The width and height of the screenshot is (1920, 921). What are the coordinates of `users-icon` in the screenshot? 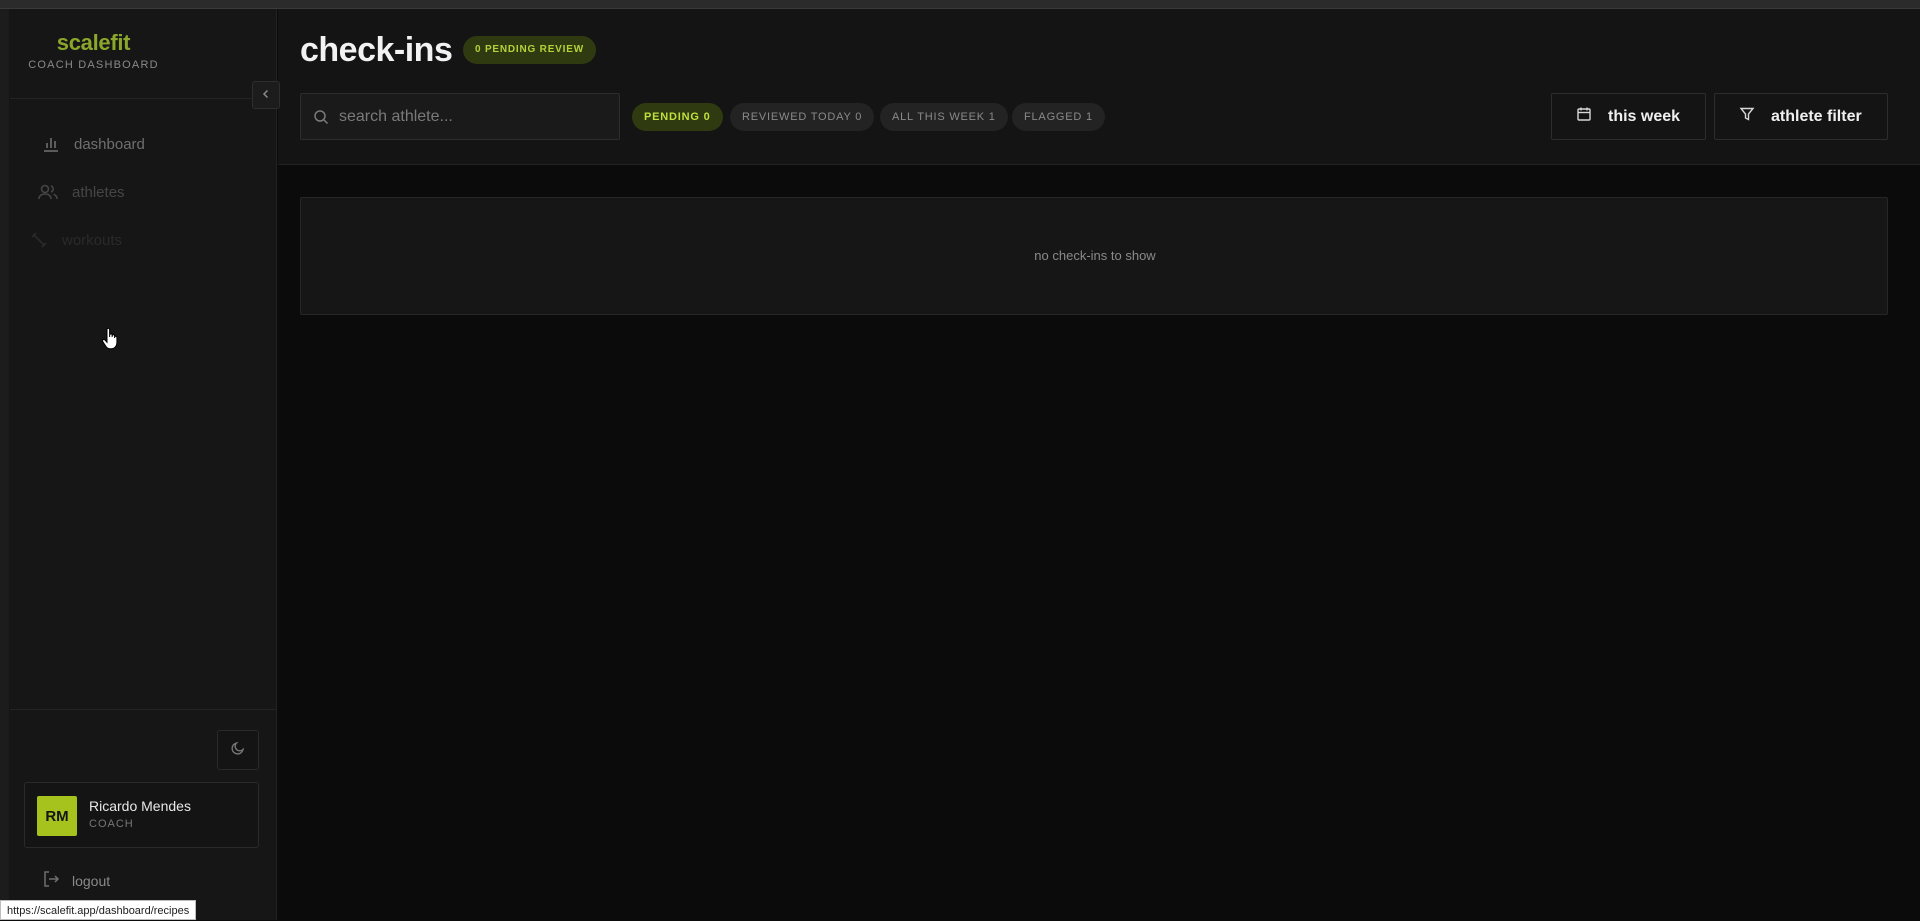 It's located at (48, 192).